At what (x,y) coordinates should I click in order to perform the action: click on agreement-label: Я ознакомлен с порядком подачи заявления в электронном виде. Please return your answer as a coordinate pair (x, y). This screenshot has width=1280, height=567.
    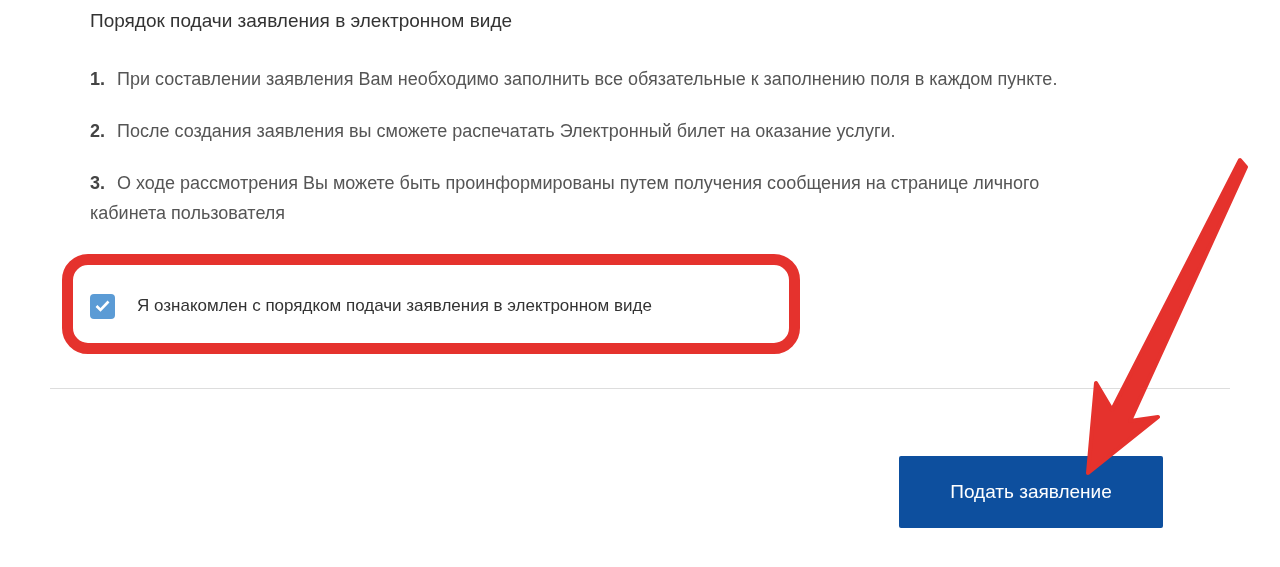
    Looking at the image, I should click on (394, 306).